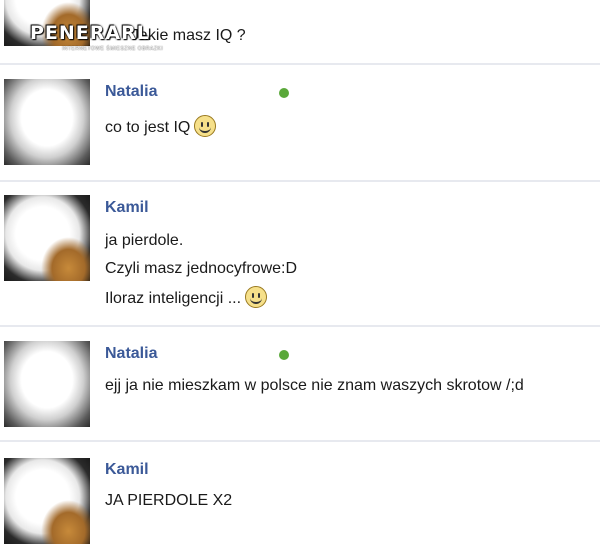 Image resolution: width=600 pixels, height=551 pixels. I want to click on message-text: ja pierdole., so click(144, 240).